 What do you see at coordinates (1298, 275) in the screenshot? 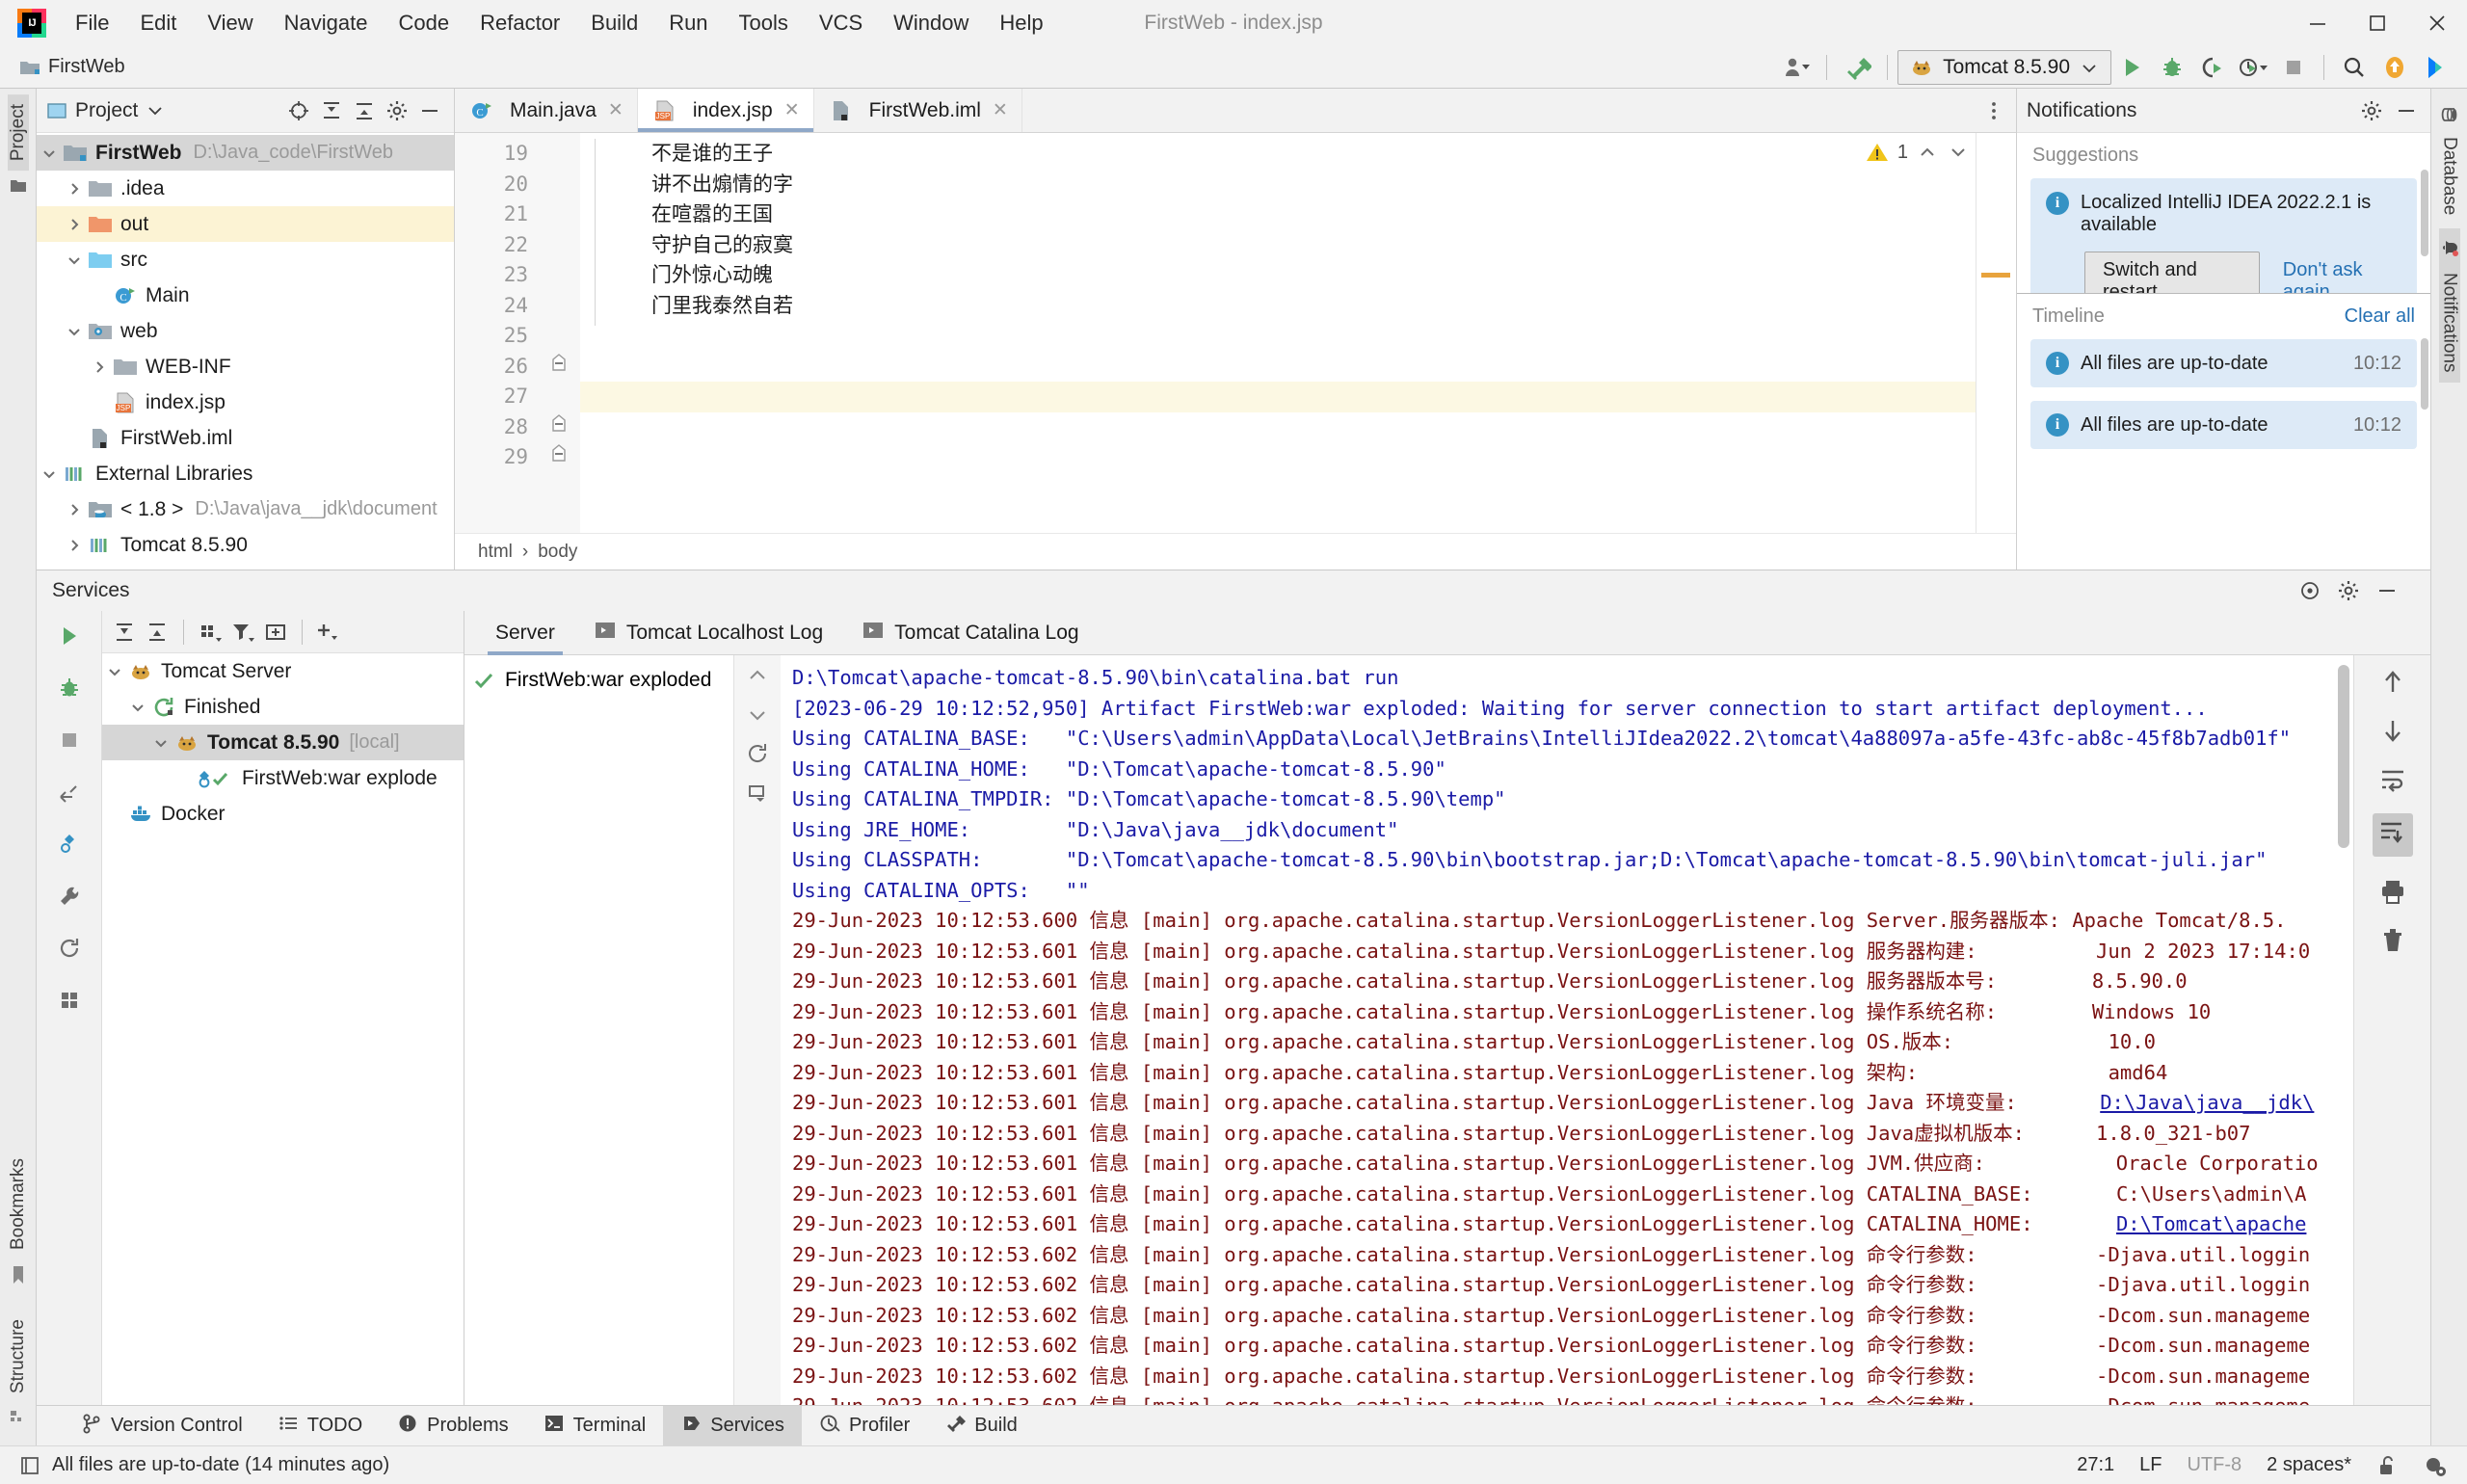
I see `code-line: 门外惊心动魄` at bounding box center [1298, 275].